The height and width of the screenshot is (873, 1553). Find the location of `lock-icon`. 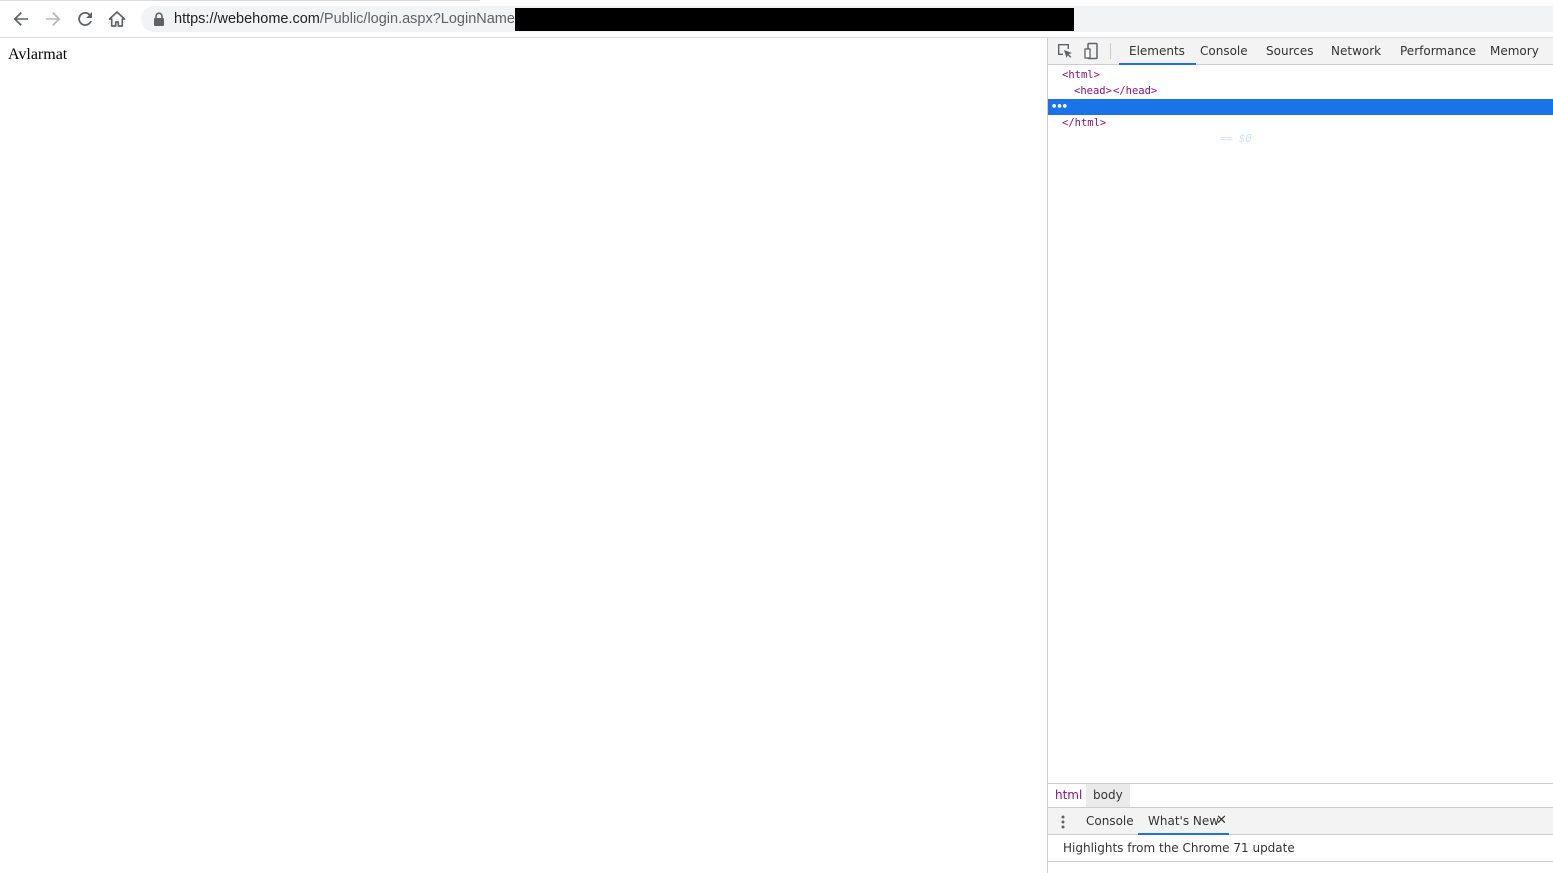

lock-icon is located at coordinates (159, 19).